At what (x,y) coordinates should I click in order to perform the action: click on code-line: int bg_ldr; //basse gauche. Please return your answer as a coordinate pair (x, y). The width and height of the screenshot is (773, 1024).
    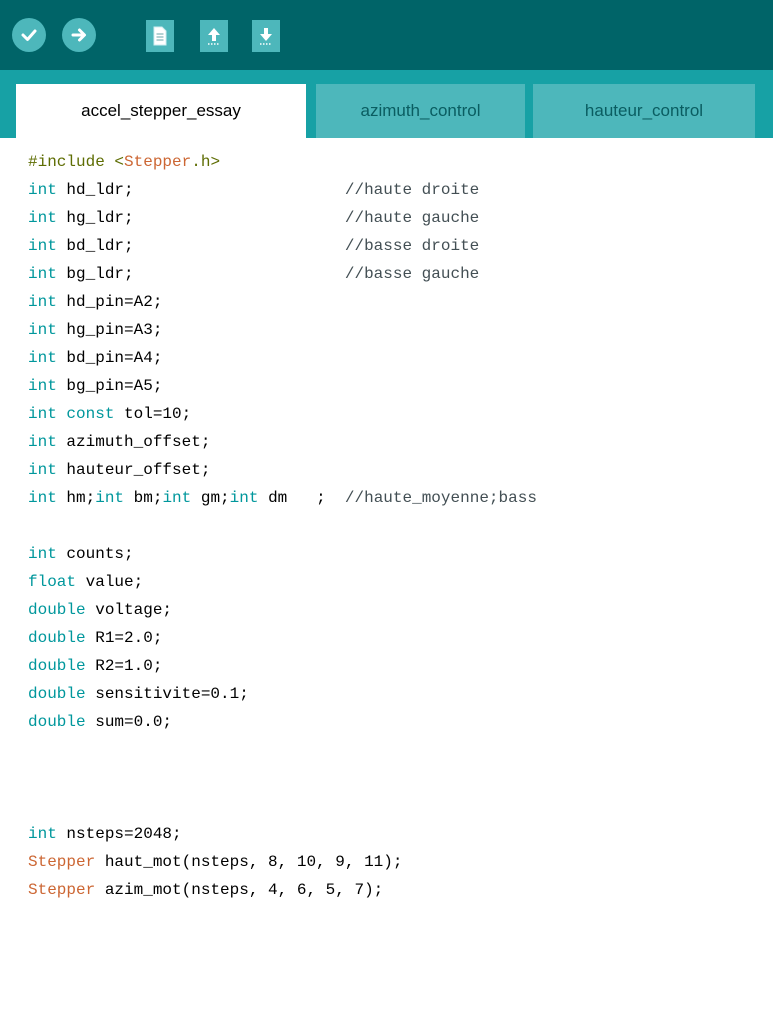
    Looking at the image, I should click on (254, 274).